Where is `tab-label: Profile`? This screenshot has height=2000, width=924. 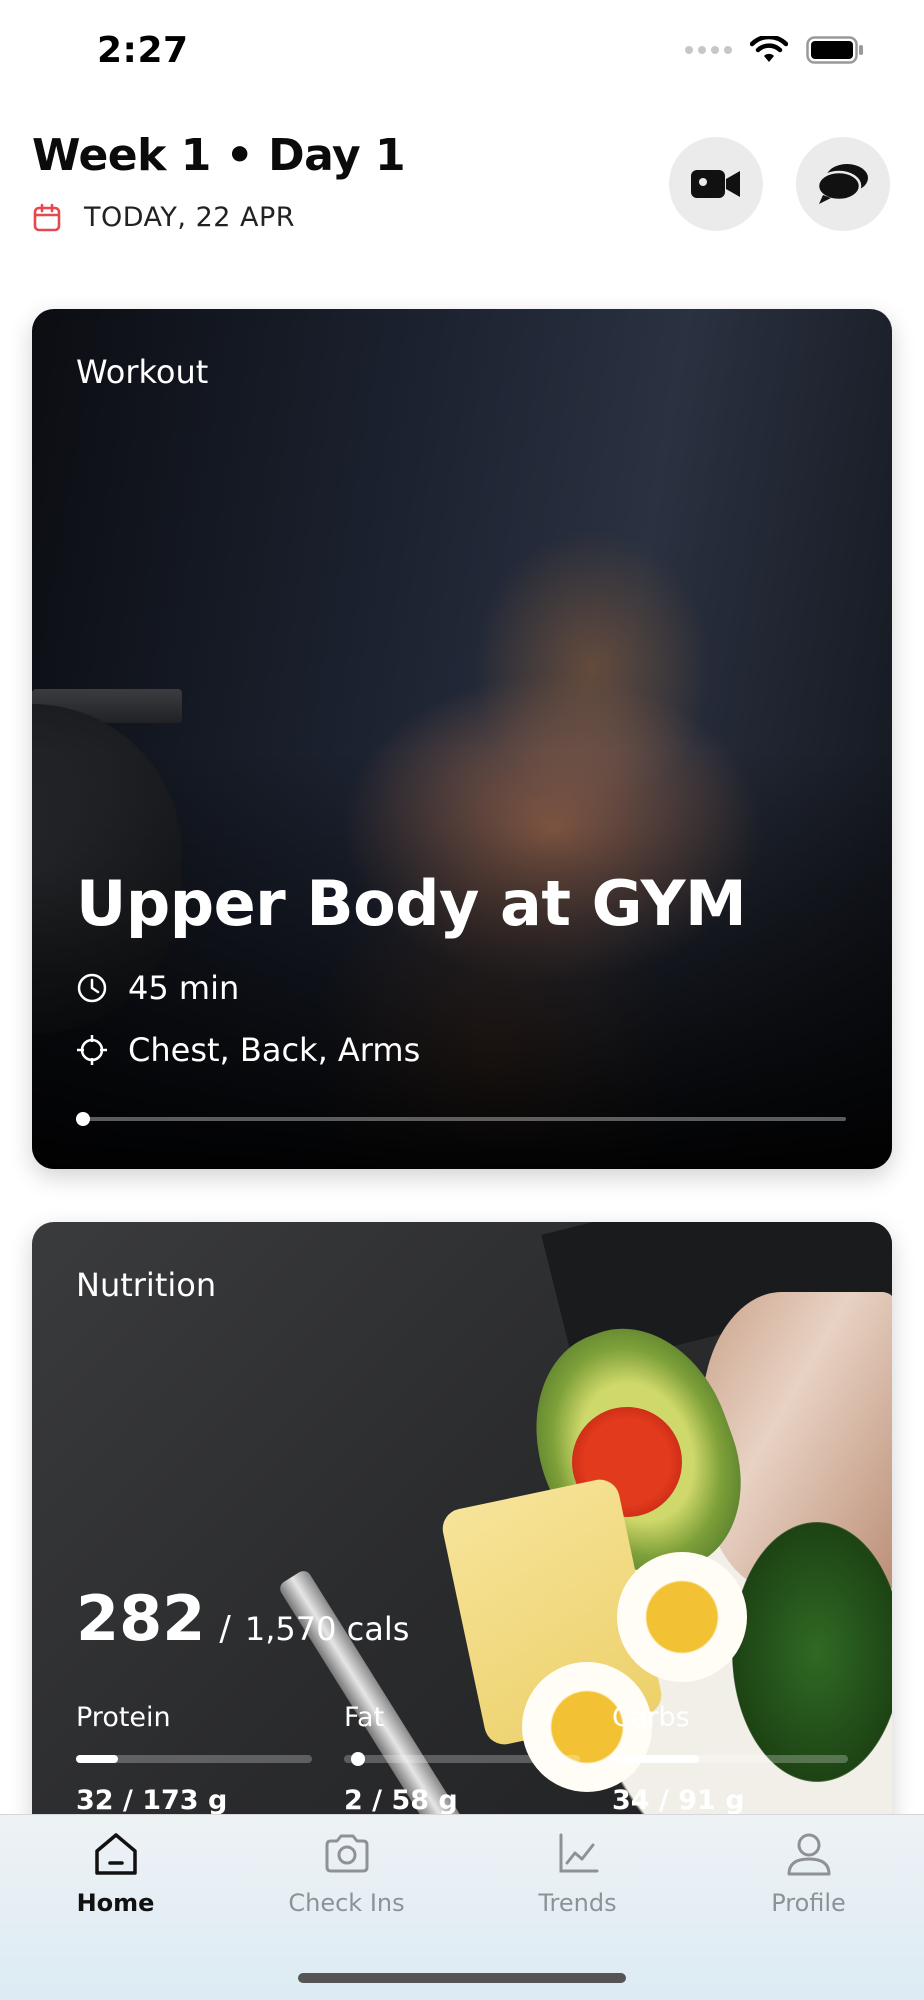 tab-label: Profile is located at coordinates (808, 1903).